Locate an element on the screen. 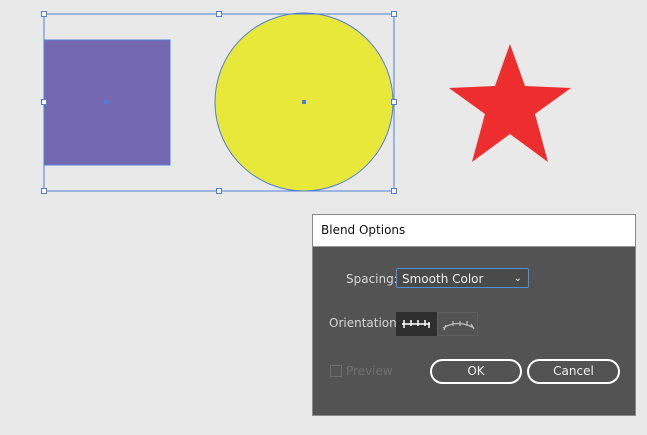 The image size is (647, 435). align-to-page-button is located at coordinates (416, 324).